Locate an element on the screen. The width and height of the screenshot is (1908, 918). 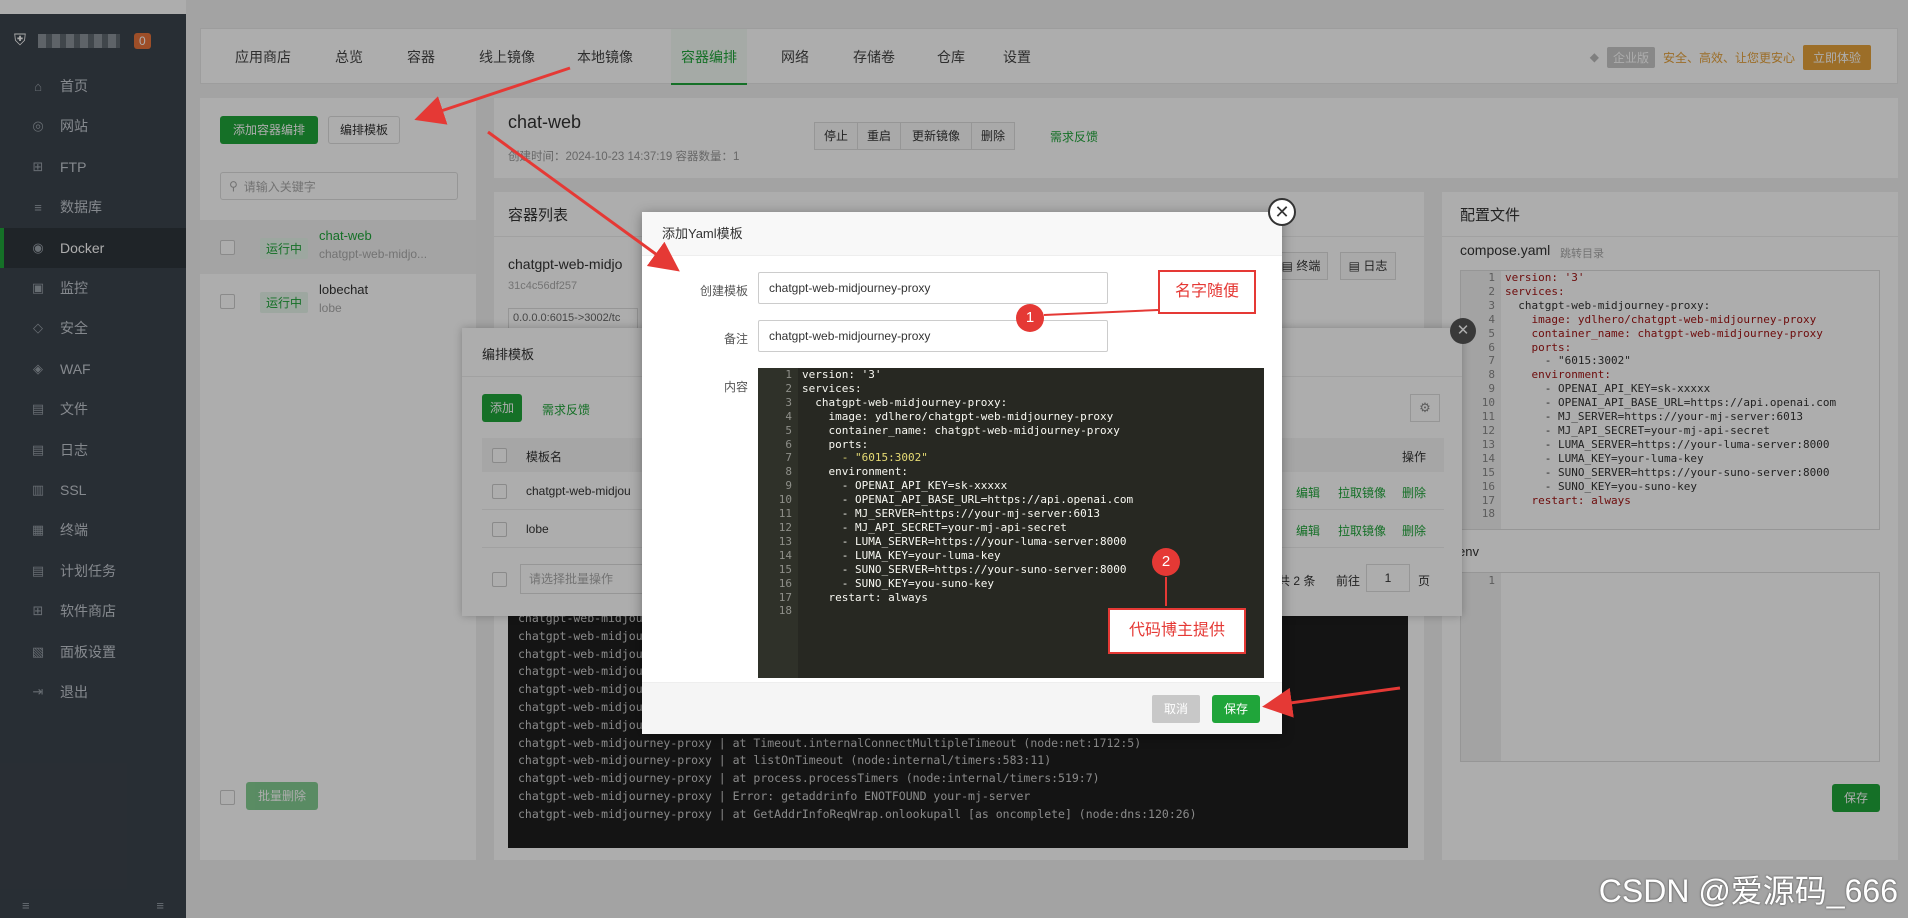
annotation-note-1: 名字随便 is located at coordinates (1207, 292).